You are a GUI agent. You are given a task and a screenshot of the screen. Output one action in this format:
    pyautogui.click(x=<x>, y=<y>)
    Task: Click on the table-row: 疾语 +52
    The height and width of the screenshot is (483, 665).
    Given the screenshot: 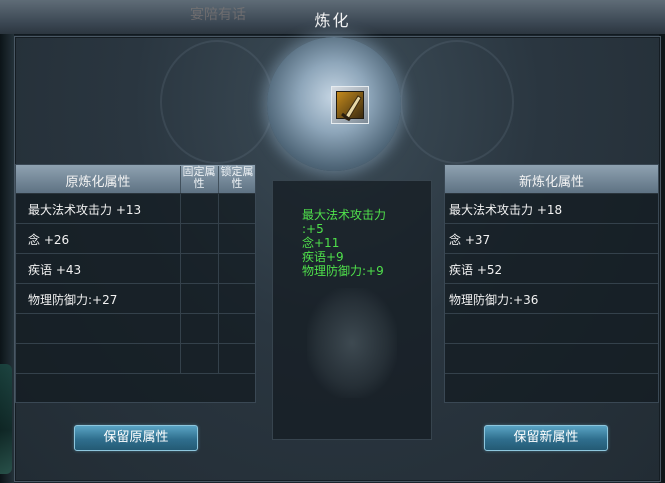 What is the action you would take?
    pyautogui.click(x=551, y=269)
    